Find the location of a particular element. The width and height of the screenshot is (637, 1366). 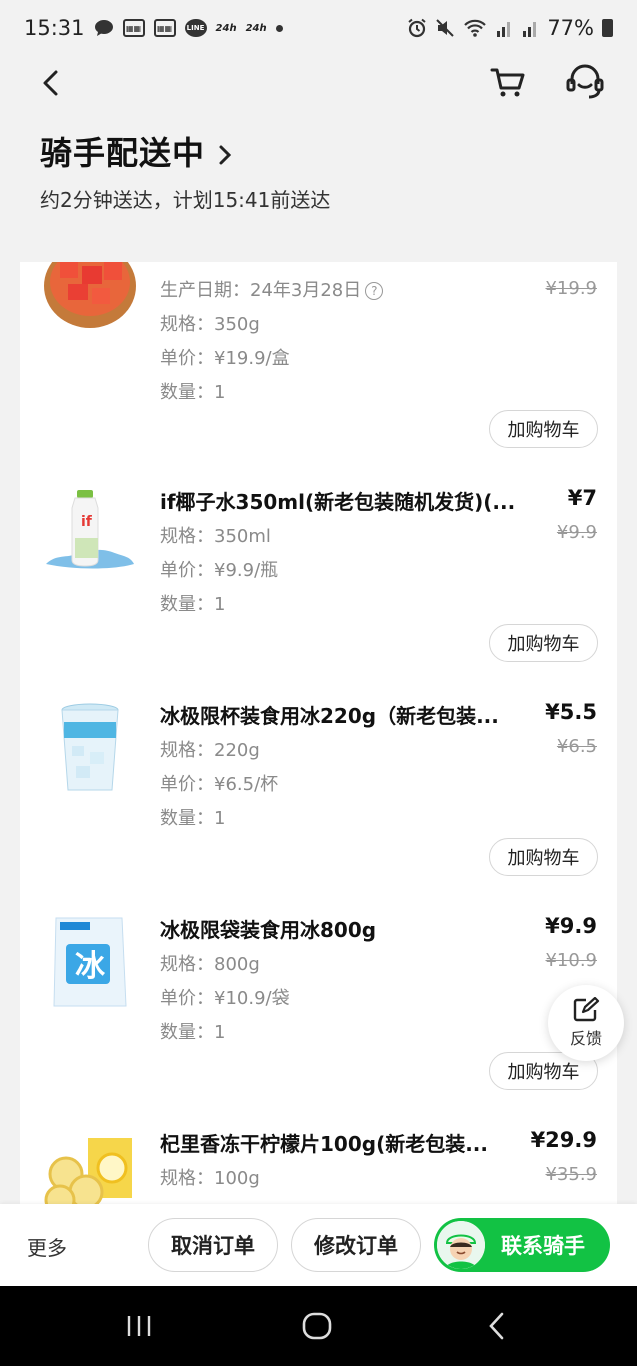

modify-order-button: 修改订单 is located at coordinates (356, 1245).